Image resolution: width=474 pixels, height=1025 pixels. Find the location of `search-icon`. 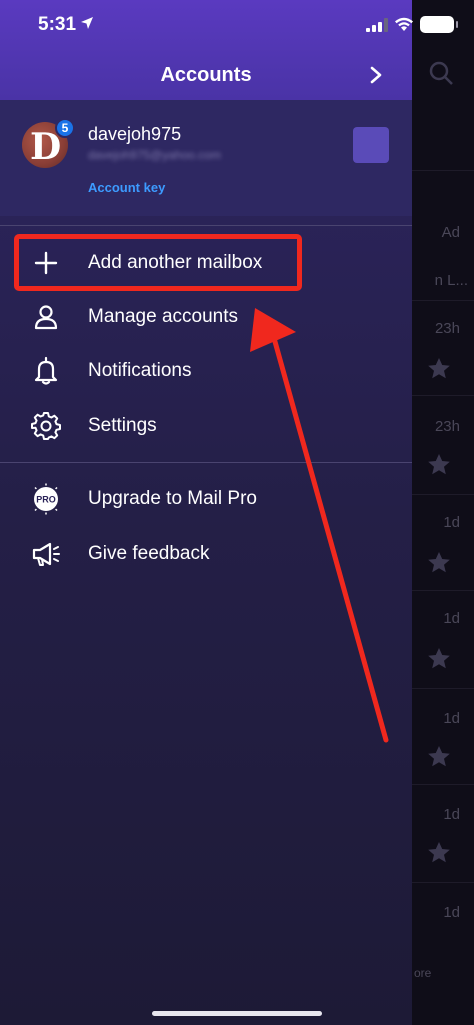

search-icon is located at coordinates (441, 73).